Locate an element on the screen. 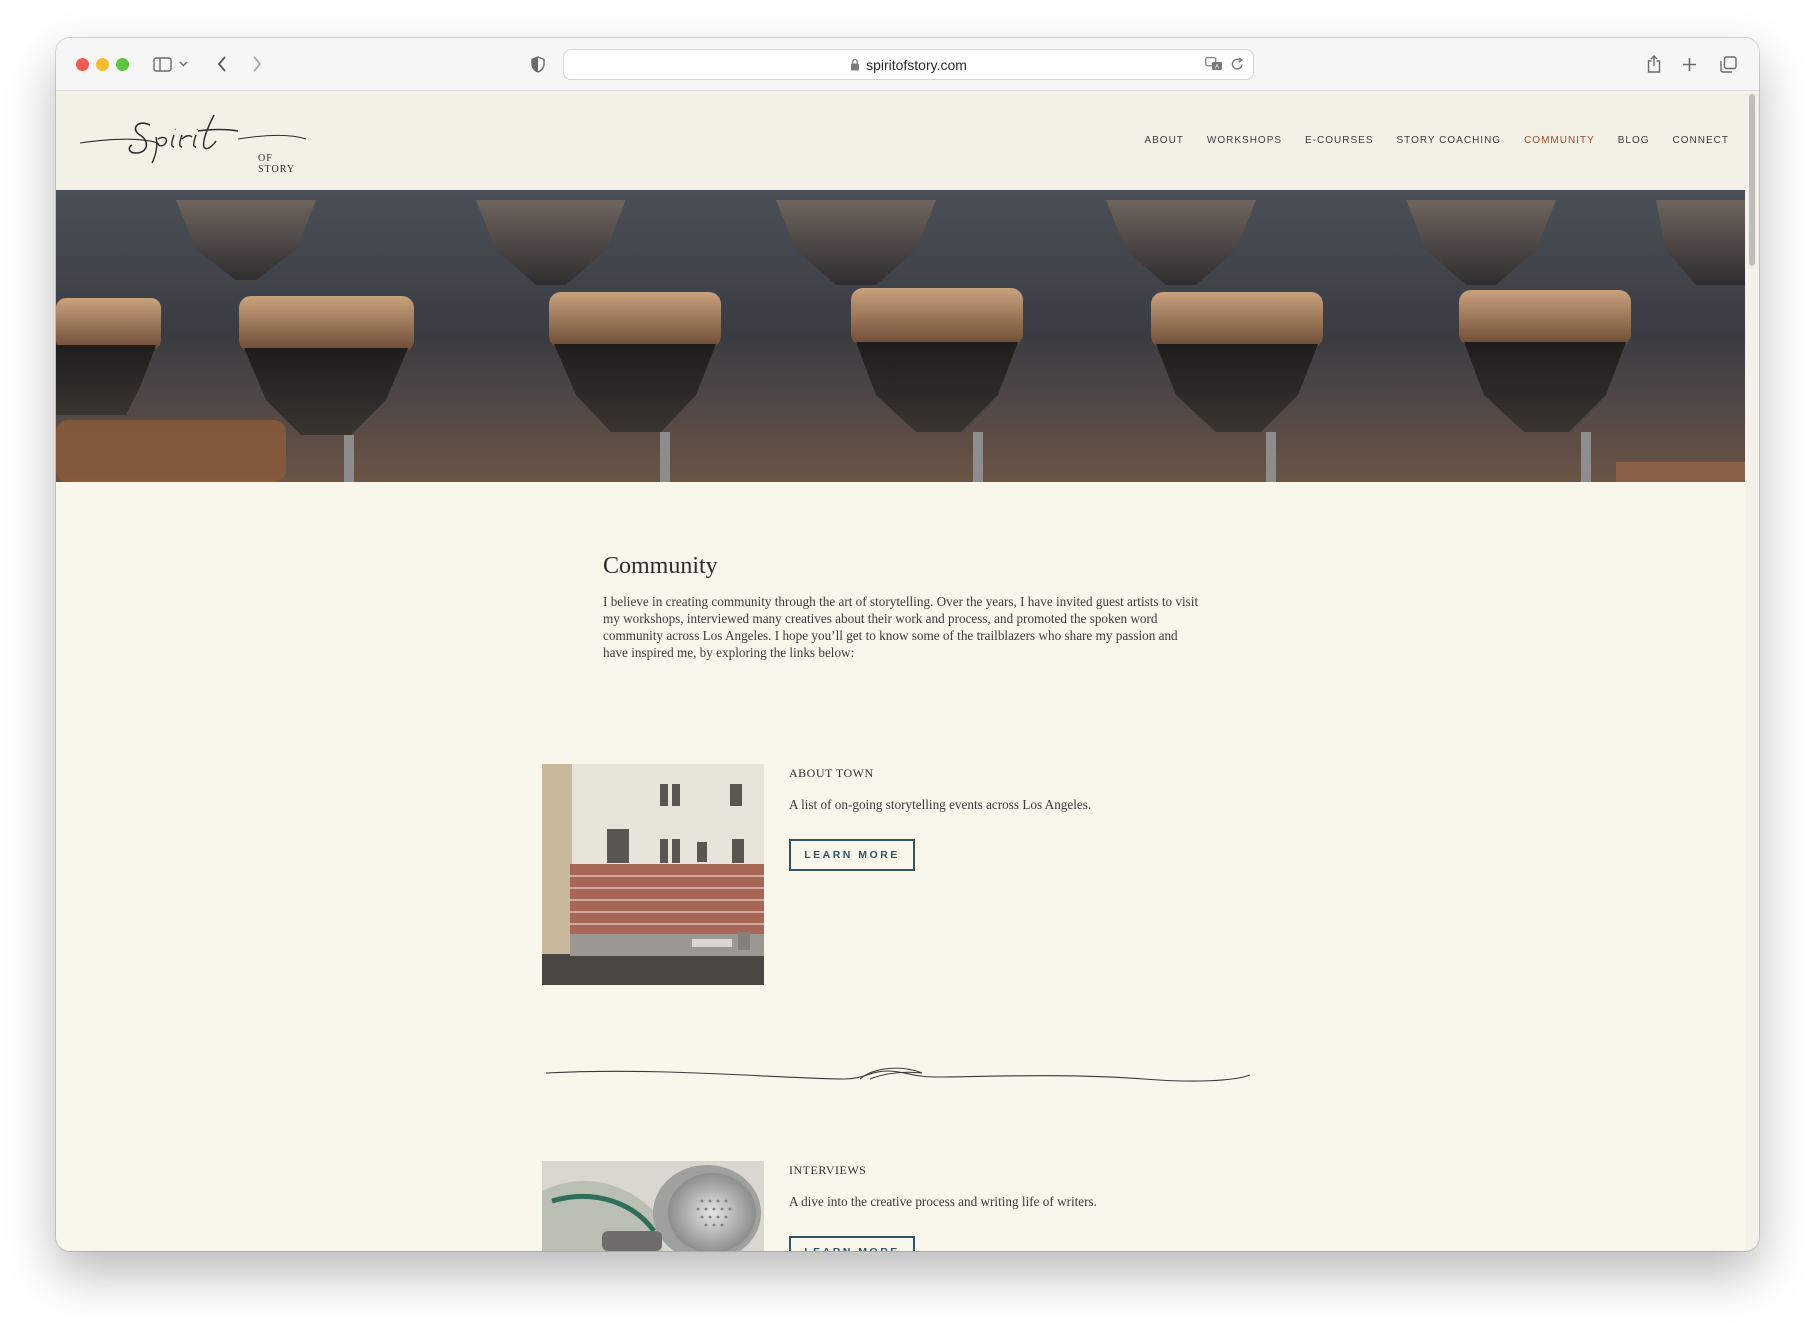 This screenshot has width=1815, height=1325. new-tab-icon is located at coordinates (1689, 64).